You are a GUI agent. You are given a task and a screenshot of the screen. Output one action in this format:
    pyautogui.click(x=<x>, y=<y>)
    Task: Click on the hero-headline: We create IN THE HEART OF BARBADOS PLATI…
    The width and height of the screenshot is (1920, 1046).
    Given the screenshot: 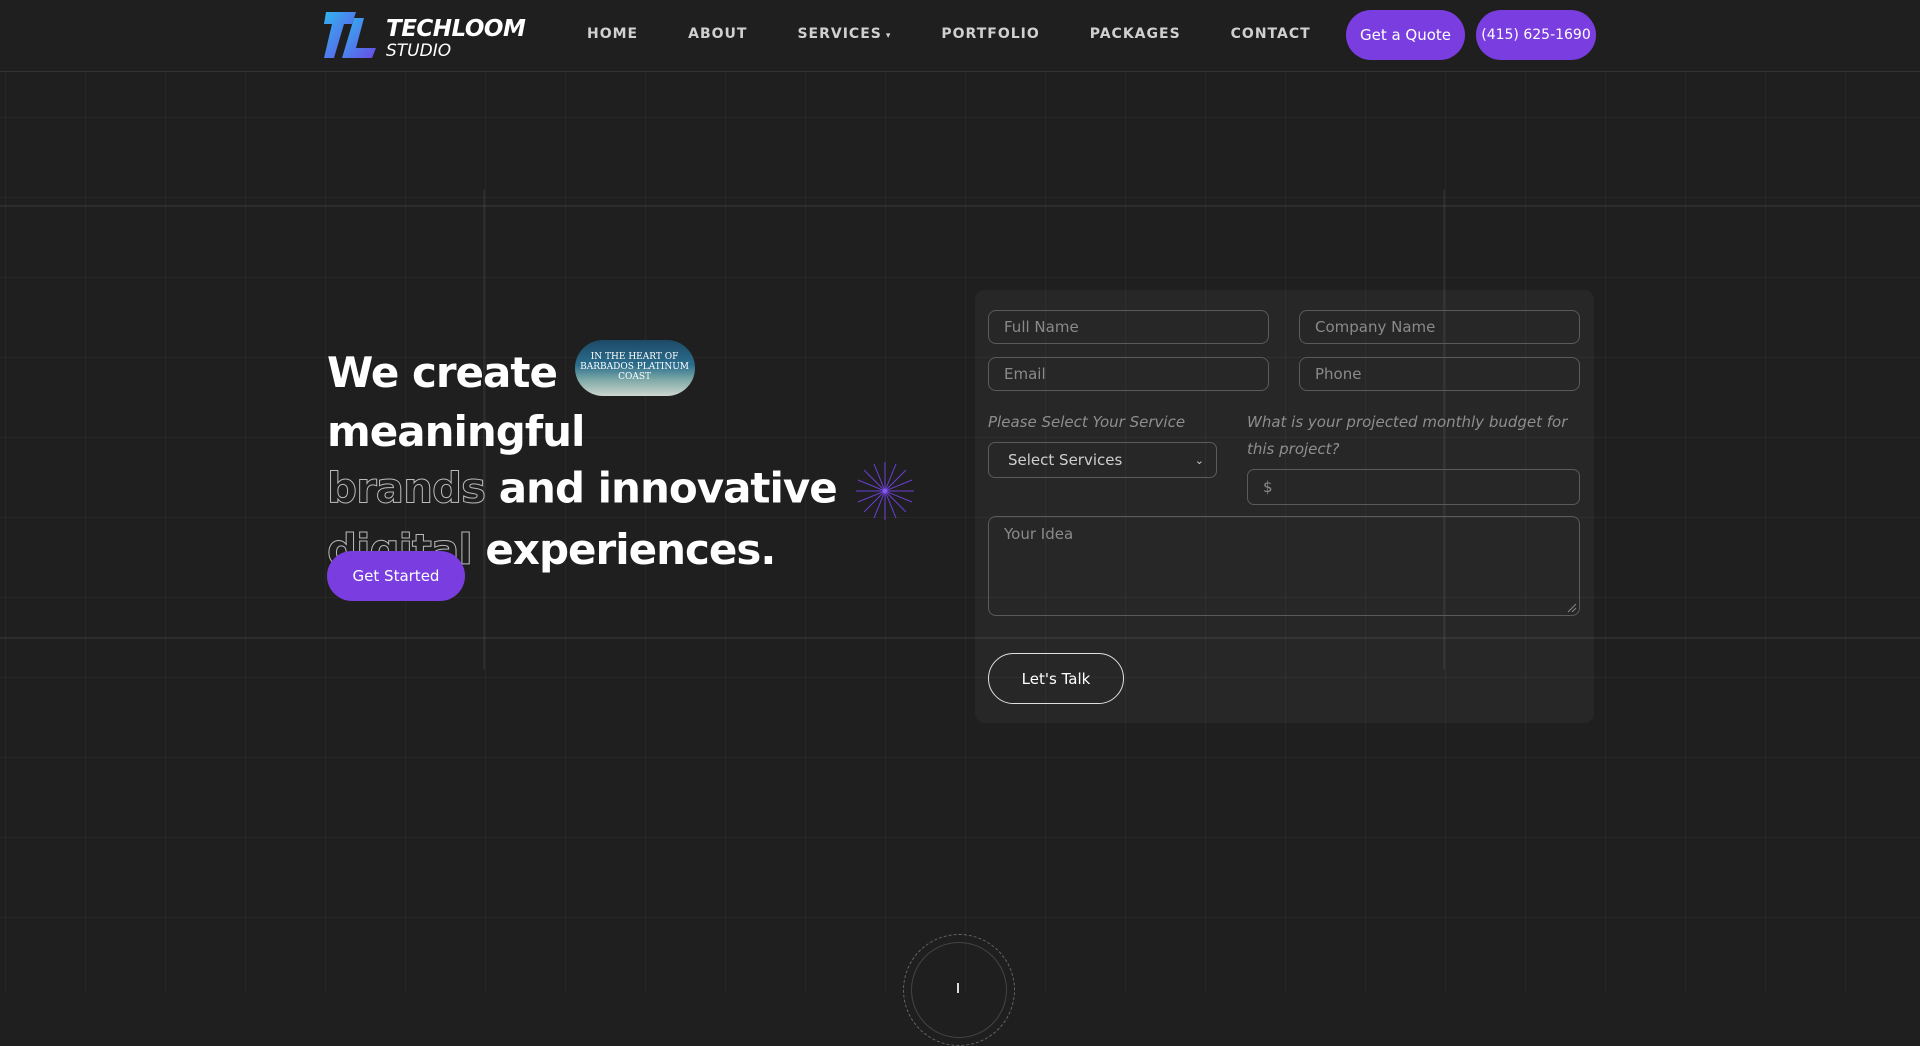 What is the action you would take?
    pyautogui.click(x=646, y=458)
    